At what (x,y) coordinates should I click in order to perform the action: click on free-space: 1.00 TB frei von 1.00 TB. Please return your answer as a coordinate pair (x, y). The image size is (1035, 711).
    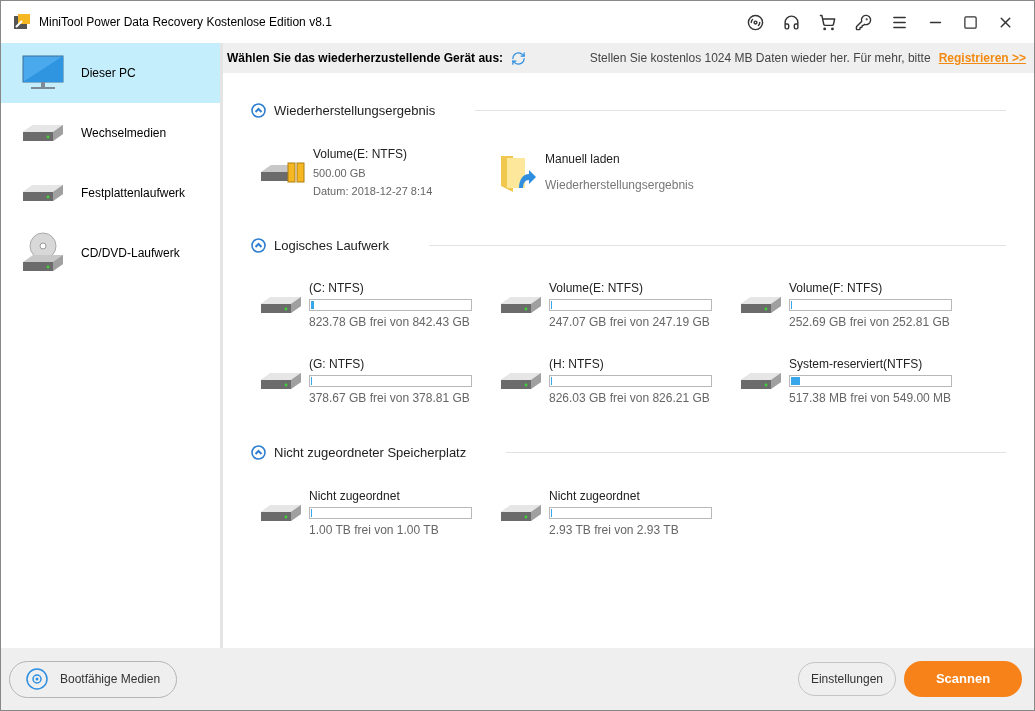
    Looking at the image, I should click on (374, 530).